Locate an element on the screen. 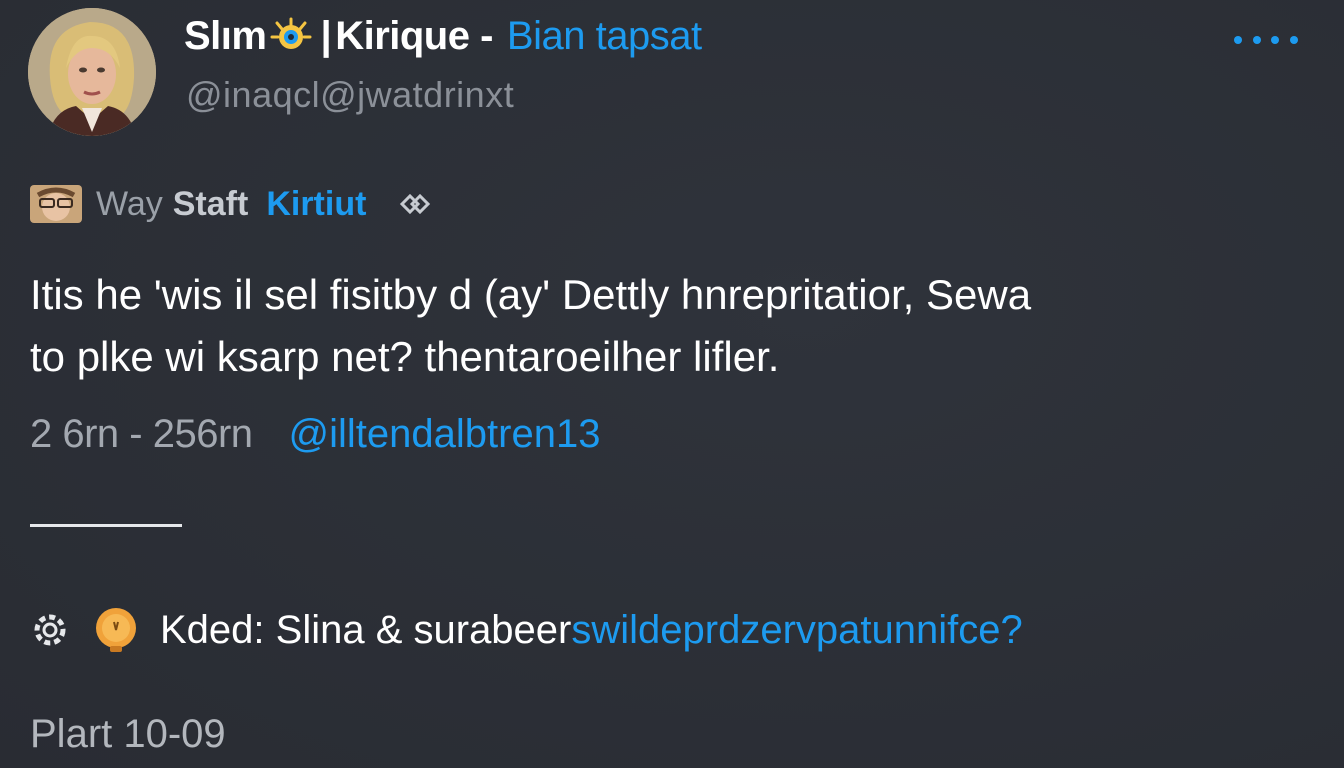  display-name-start: Slım is located at coordinates (225, 36).